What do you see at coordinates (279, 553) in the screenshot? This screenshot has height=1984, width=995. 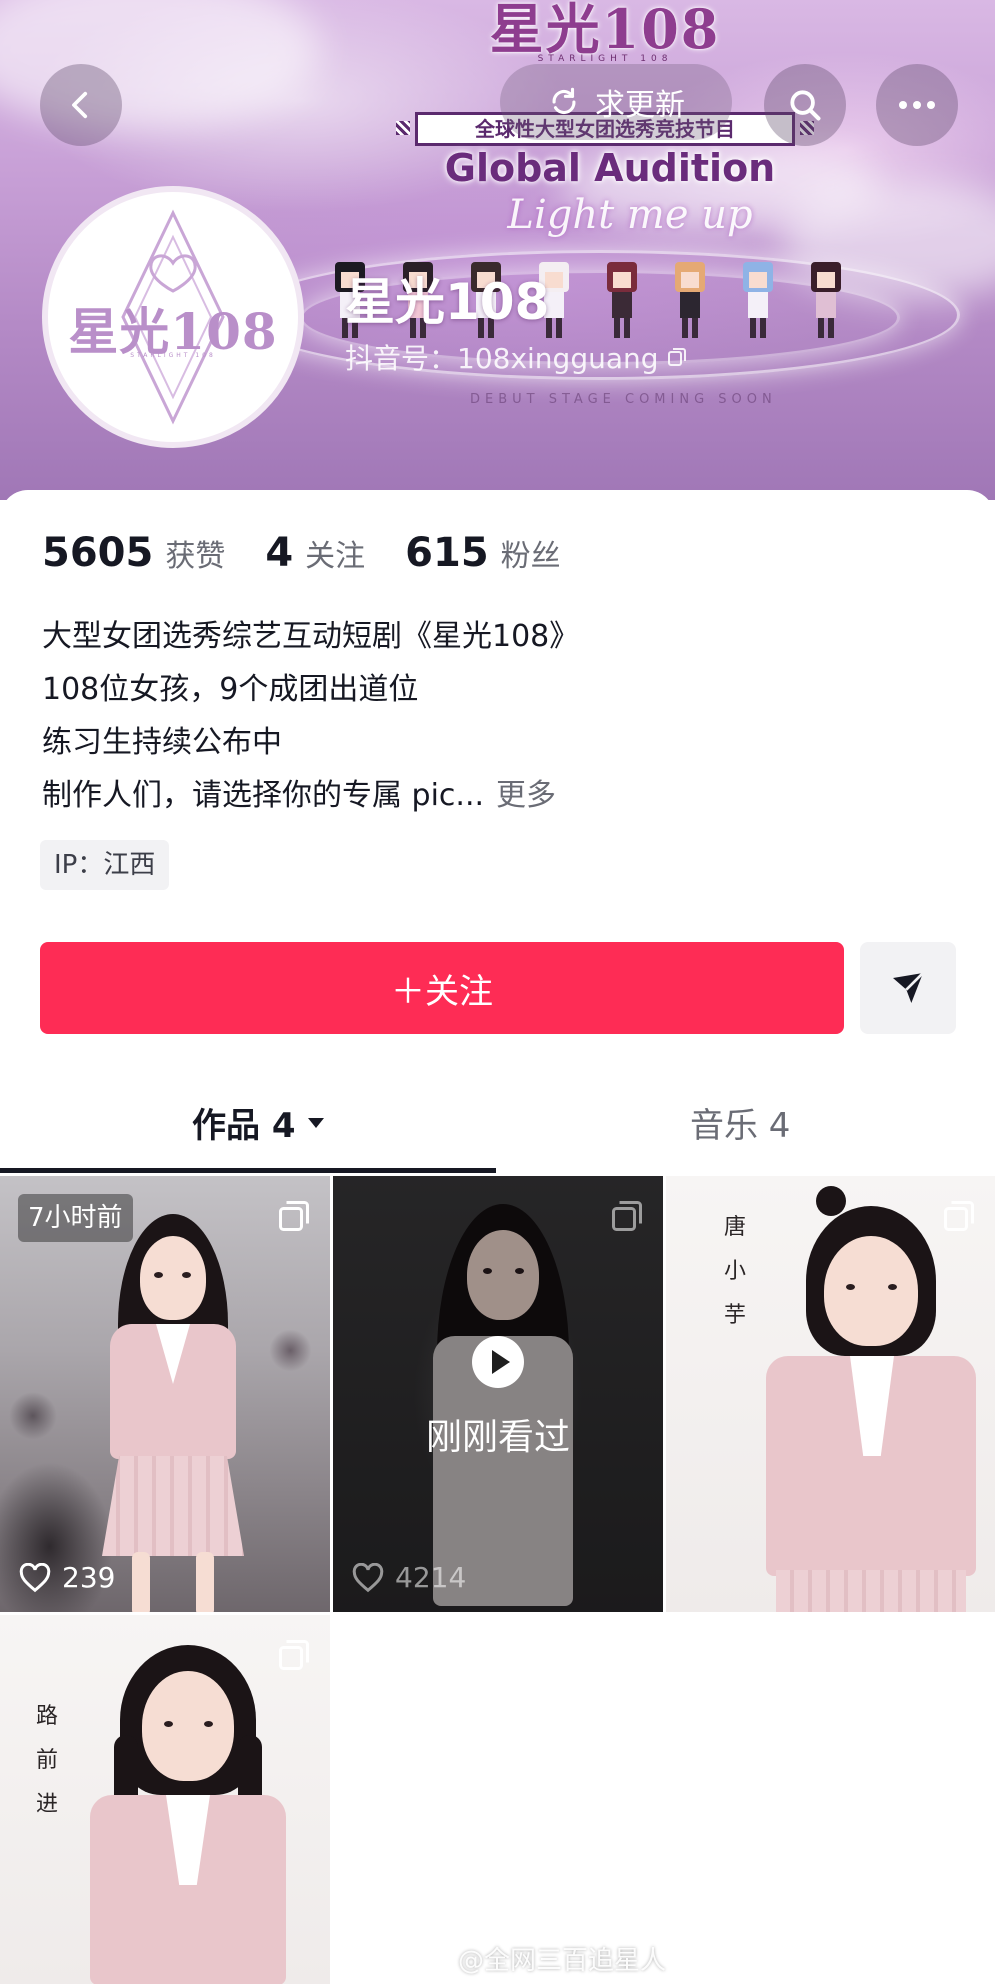 I see `stat-value: 4` at bounding box center [279, 553].